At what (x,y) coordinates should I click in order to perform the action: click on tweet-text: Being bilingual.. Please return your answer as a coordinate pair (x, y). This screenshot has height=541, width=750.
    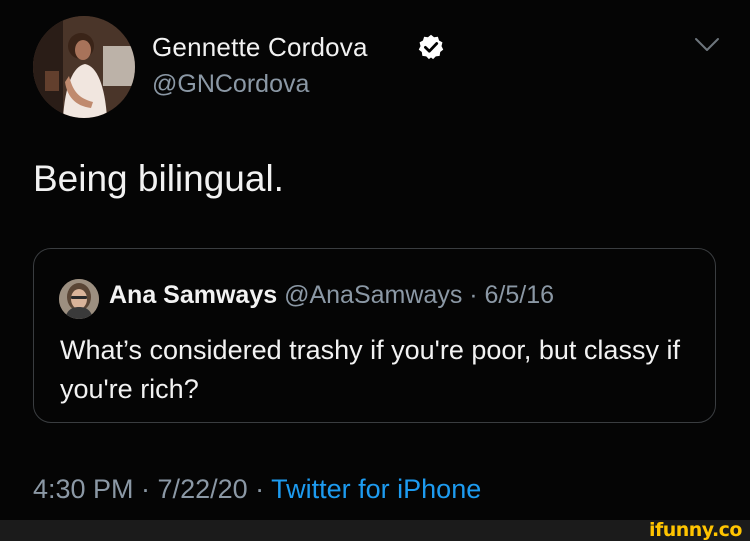
    Looking at the image, I should click on (158, 178).